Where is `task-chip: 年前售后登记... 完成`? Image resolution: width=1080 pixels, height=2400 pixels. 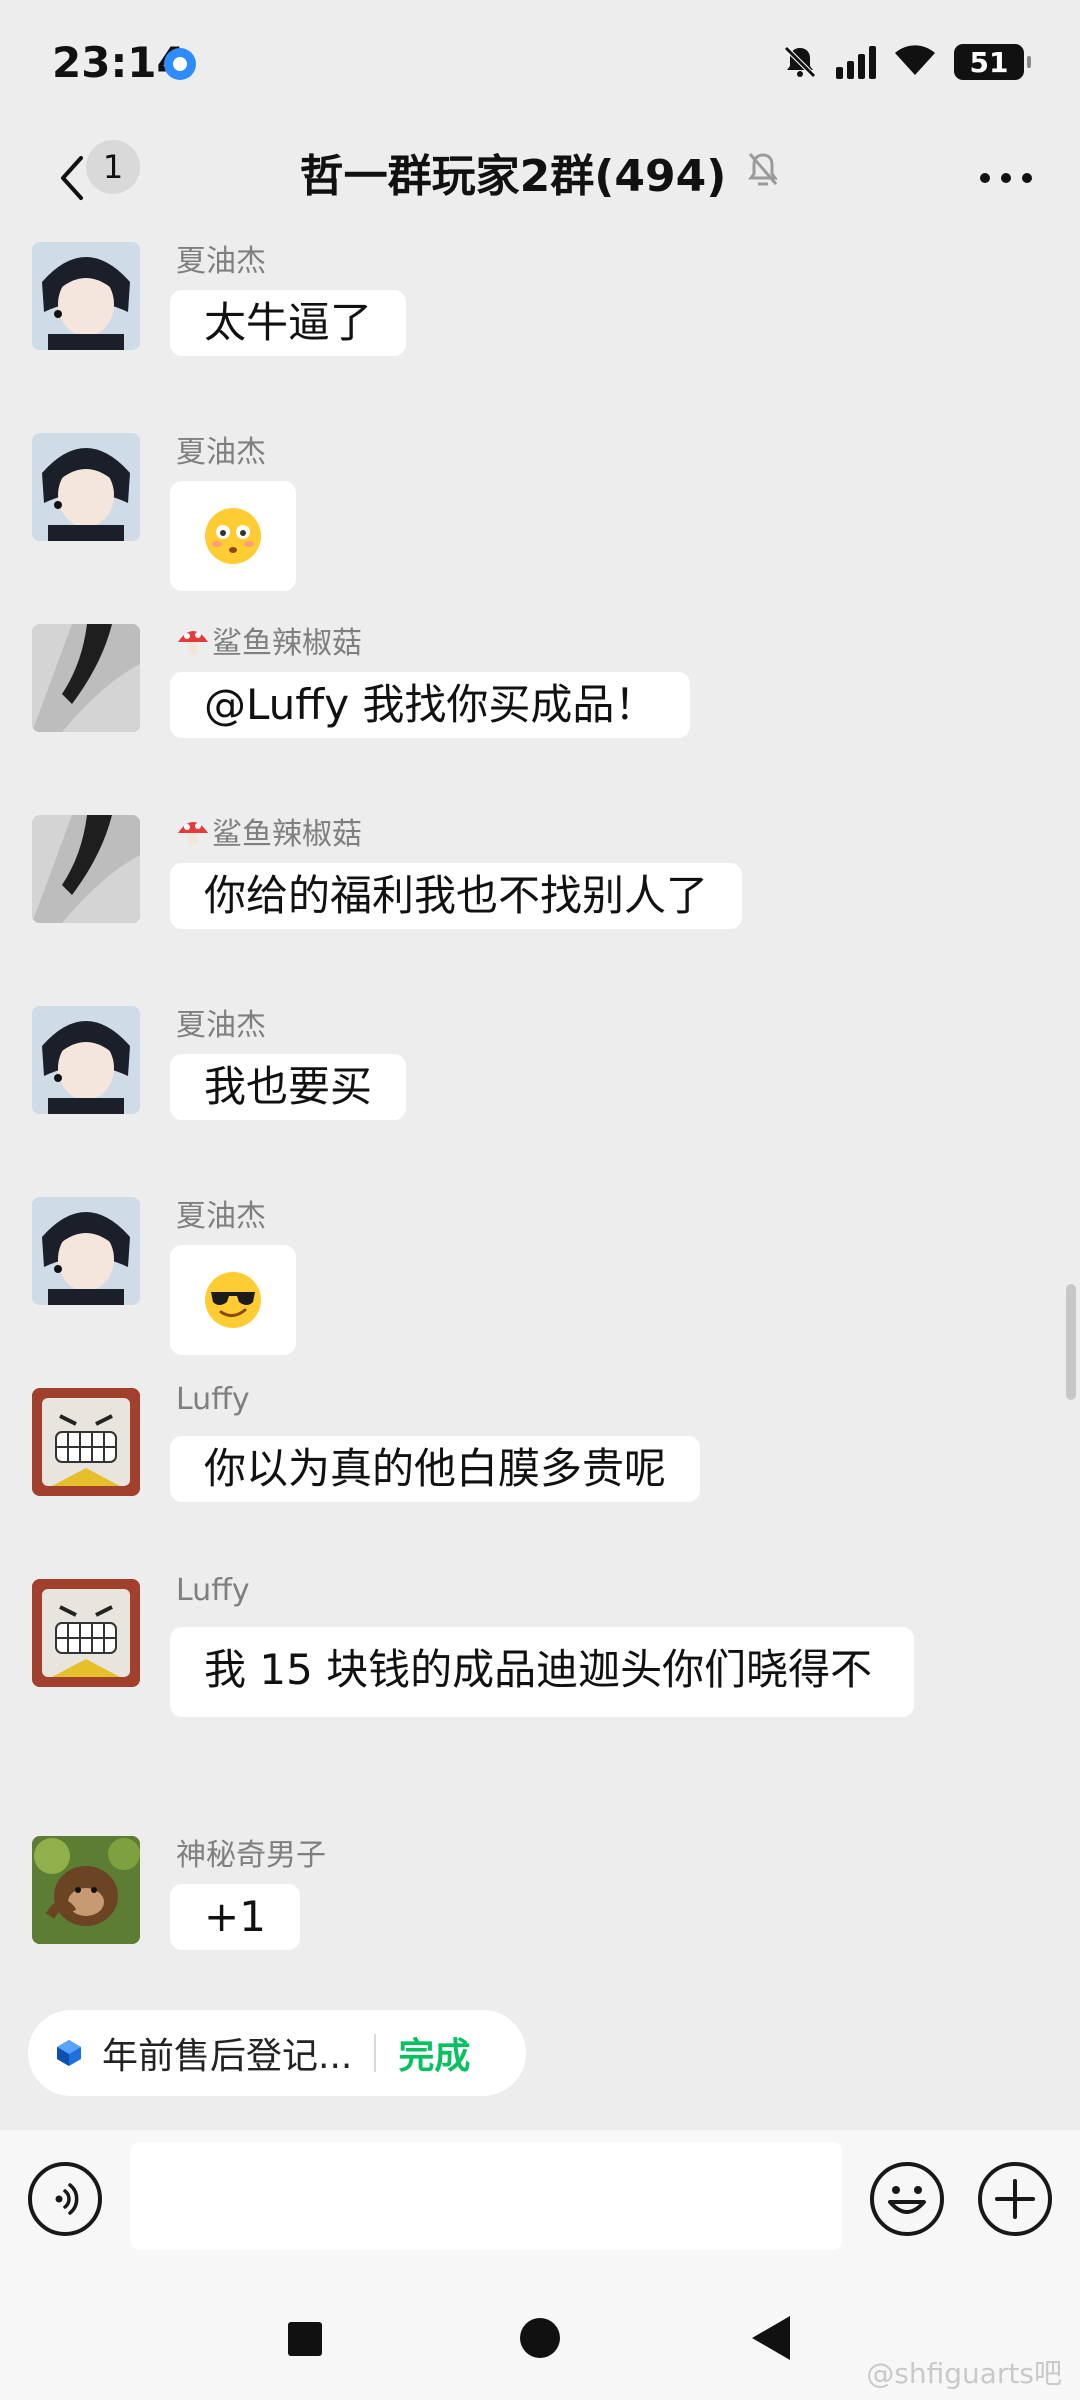
task-chip: 年前售后登记... 完成 is located at coordinates (277, 2053).